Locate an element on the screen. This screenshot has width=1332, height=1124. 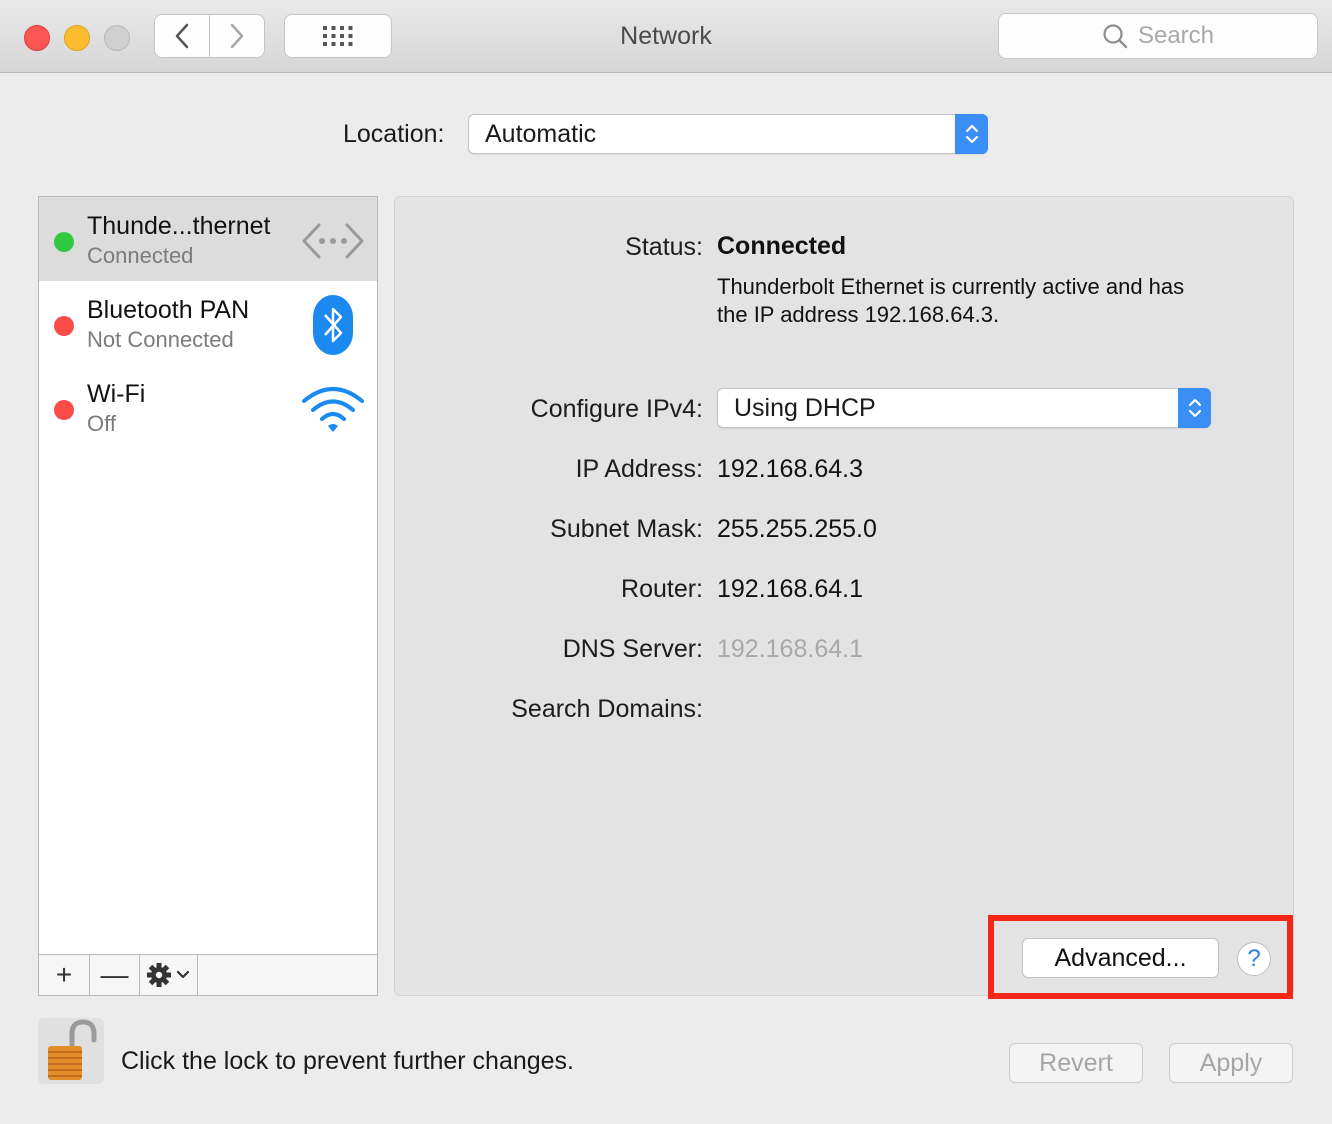
revert-button: Revert is located at coordinates (1076, 1063).